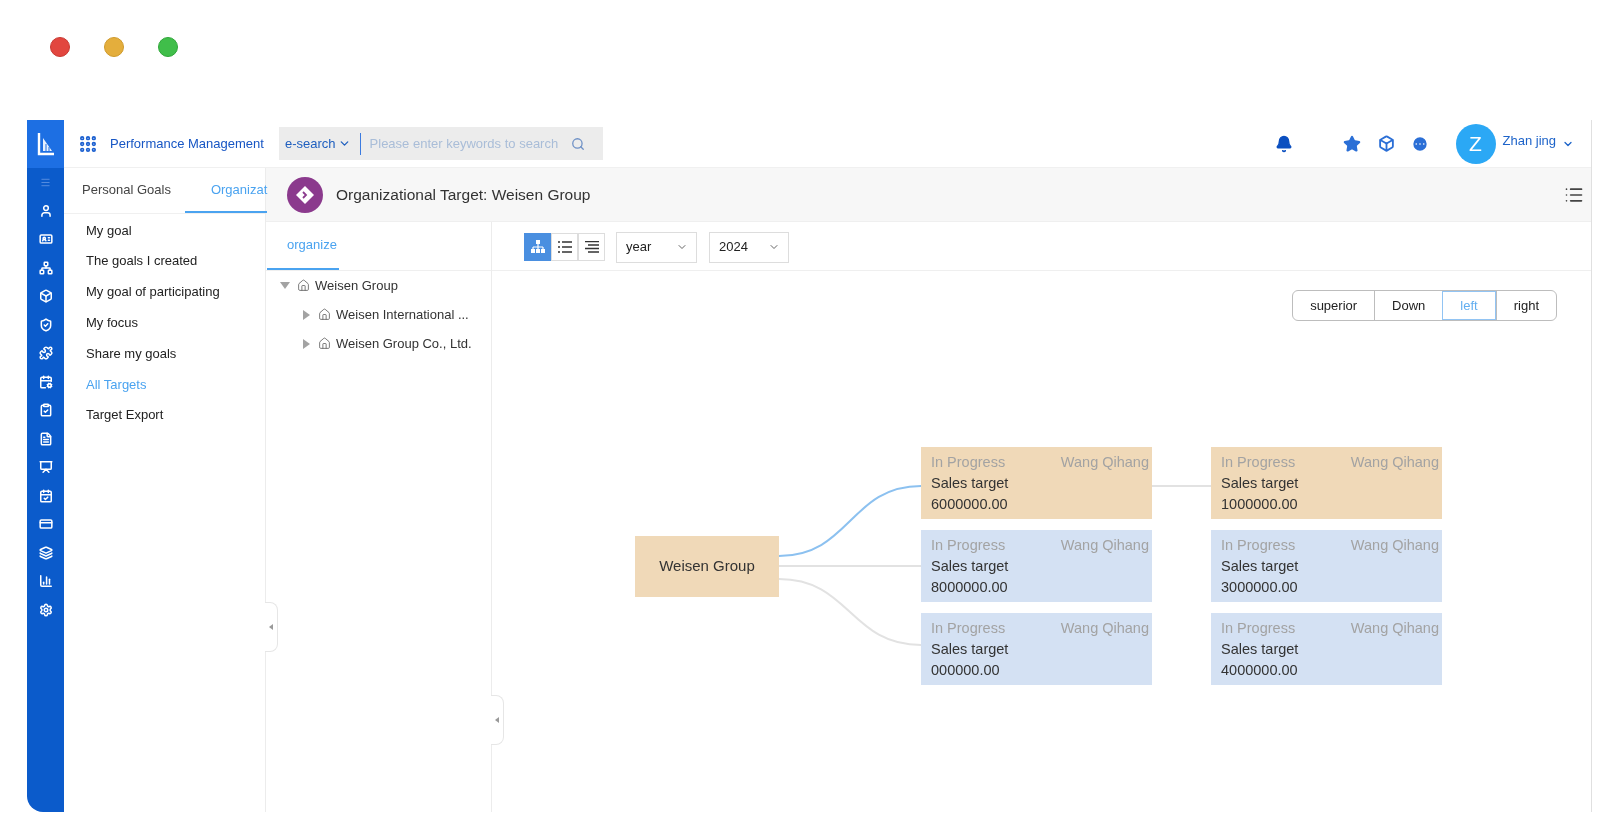  I want to click on user-icon, so click(45, 210).